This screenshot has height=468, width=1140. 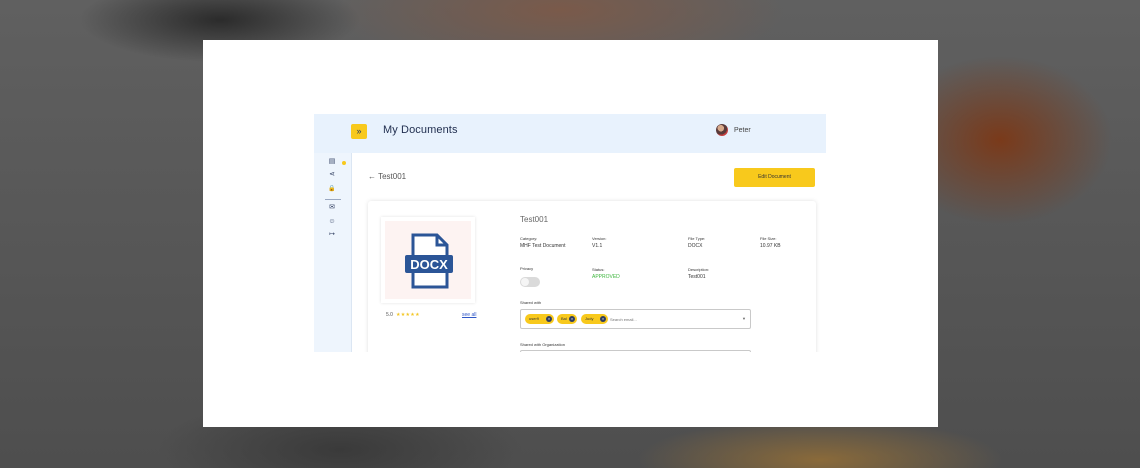 What do you see at coordinates (344, 163) in the screenshot?
I see `active-indicator-dot` at bounding box center [344, 163].